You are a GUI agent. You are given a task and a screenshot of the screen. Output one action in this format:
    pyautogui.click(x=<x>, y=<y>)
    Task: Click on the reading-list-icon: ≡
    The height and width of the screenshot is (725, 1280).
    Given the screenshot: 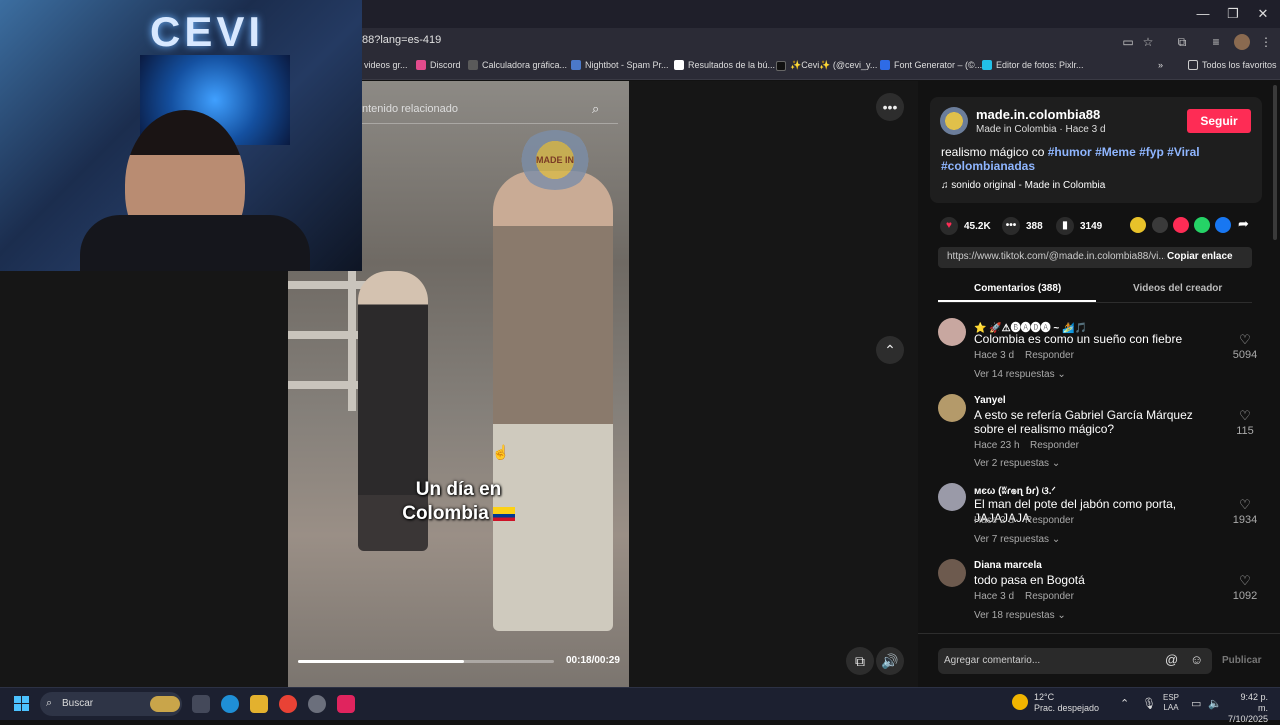 What is the action you would take?
    pyautogui.click(x=1216, y=42)
    